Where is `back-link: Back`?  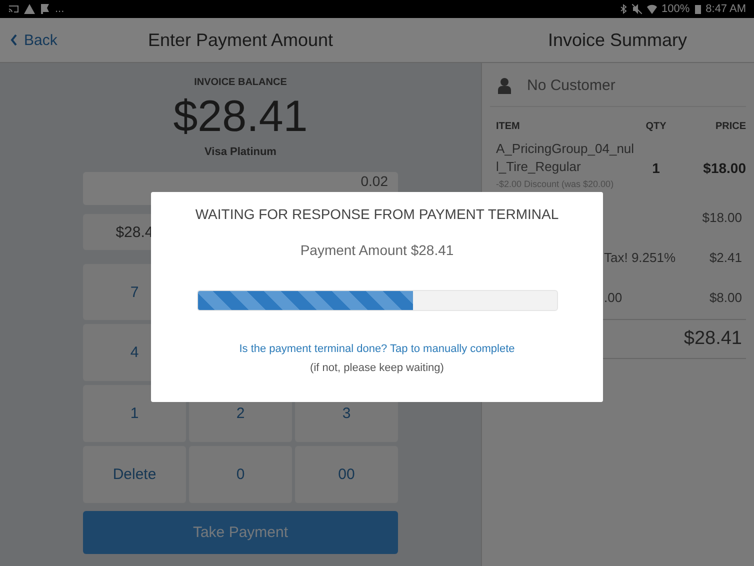 back-link: Back is located at coordinates (34, 40).